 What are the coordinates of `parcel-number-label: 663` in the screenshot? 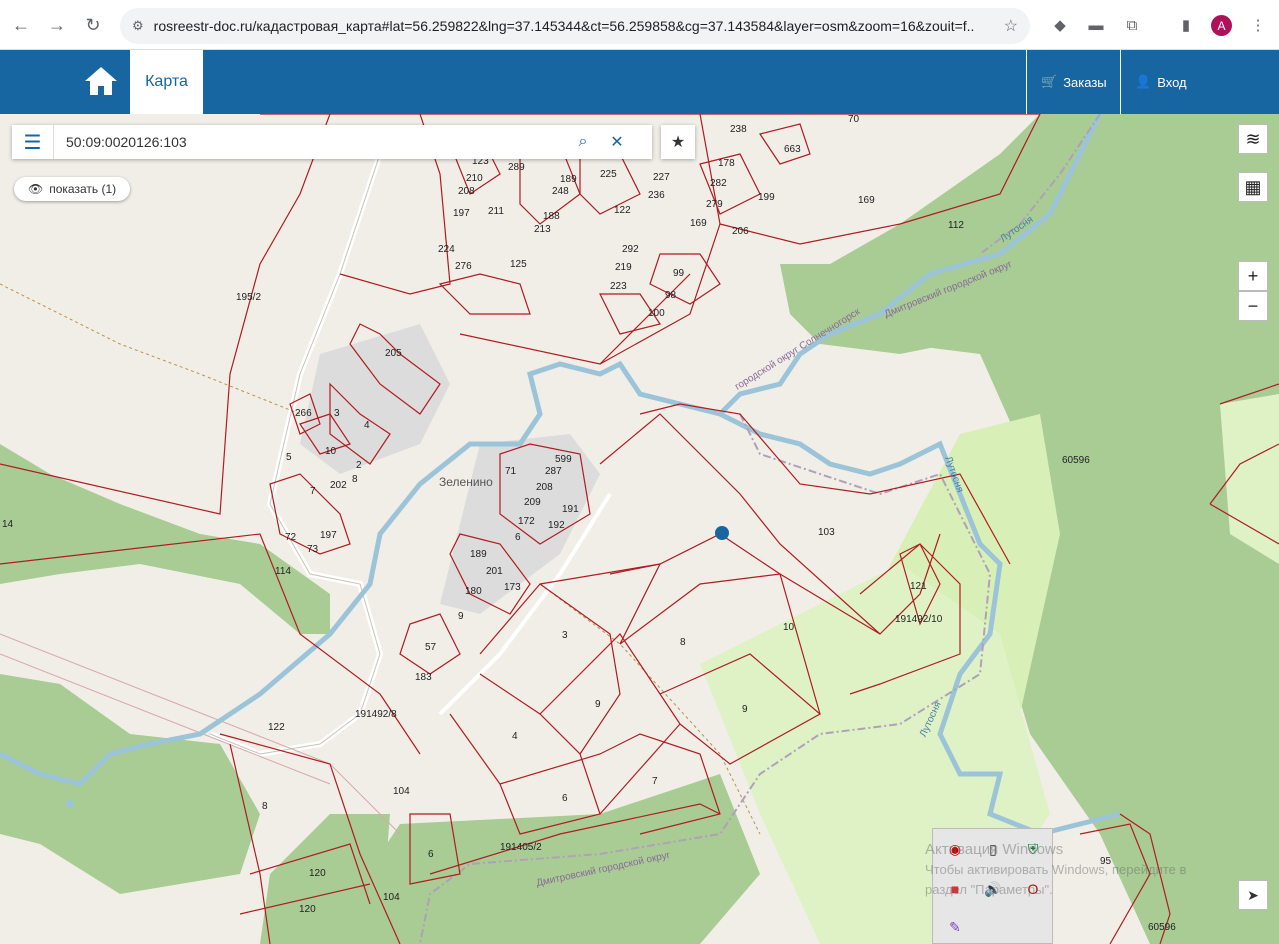 It's located at (792, 149).